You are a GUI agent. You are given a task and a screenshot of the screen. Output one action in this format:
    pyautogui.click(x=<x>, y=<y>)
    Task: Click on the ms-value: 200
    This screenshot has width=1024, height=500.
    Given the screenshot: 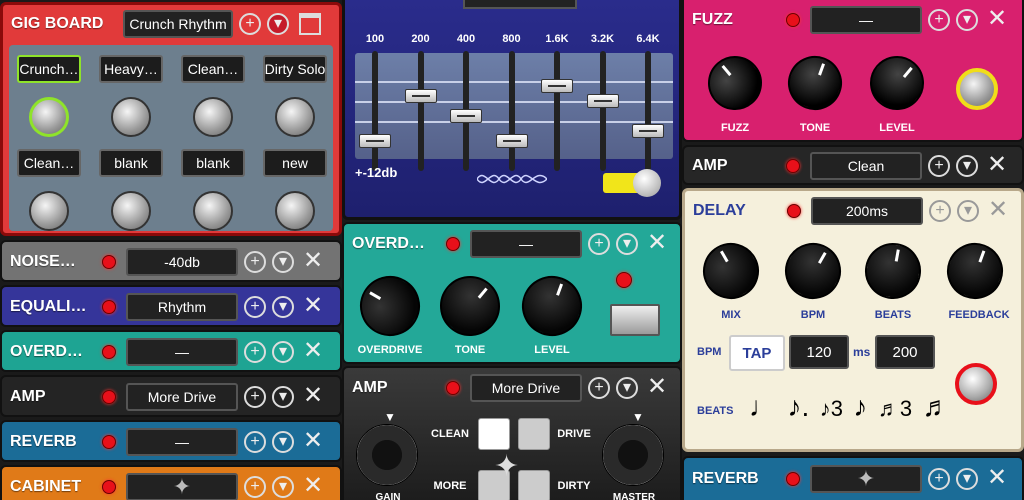 What is the action you would take?
    pyautogui.click(x=905, y=352)
    